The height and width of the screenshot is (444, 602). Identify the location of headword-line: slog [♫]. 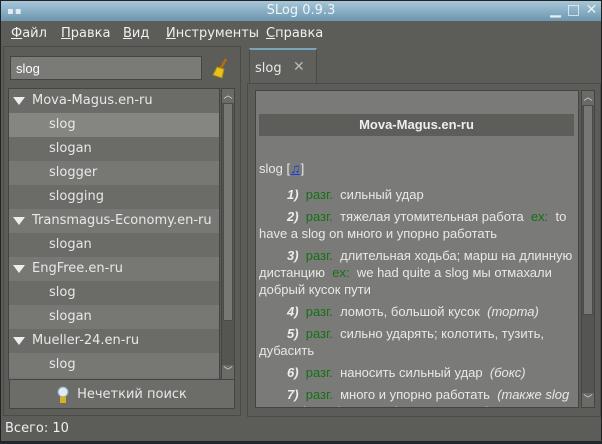
(282, 168).